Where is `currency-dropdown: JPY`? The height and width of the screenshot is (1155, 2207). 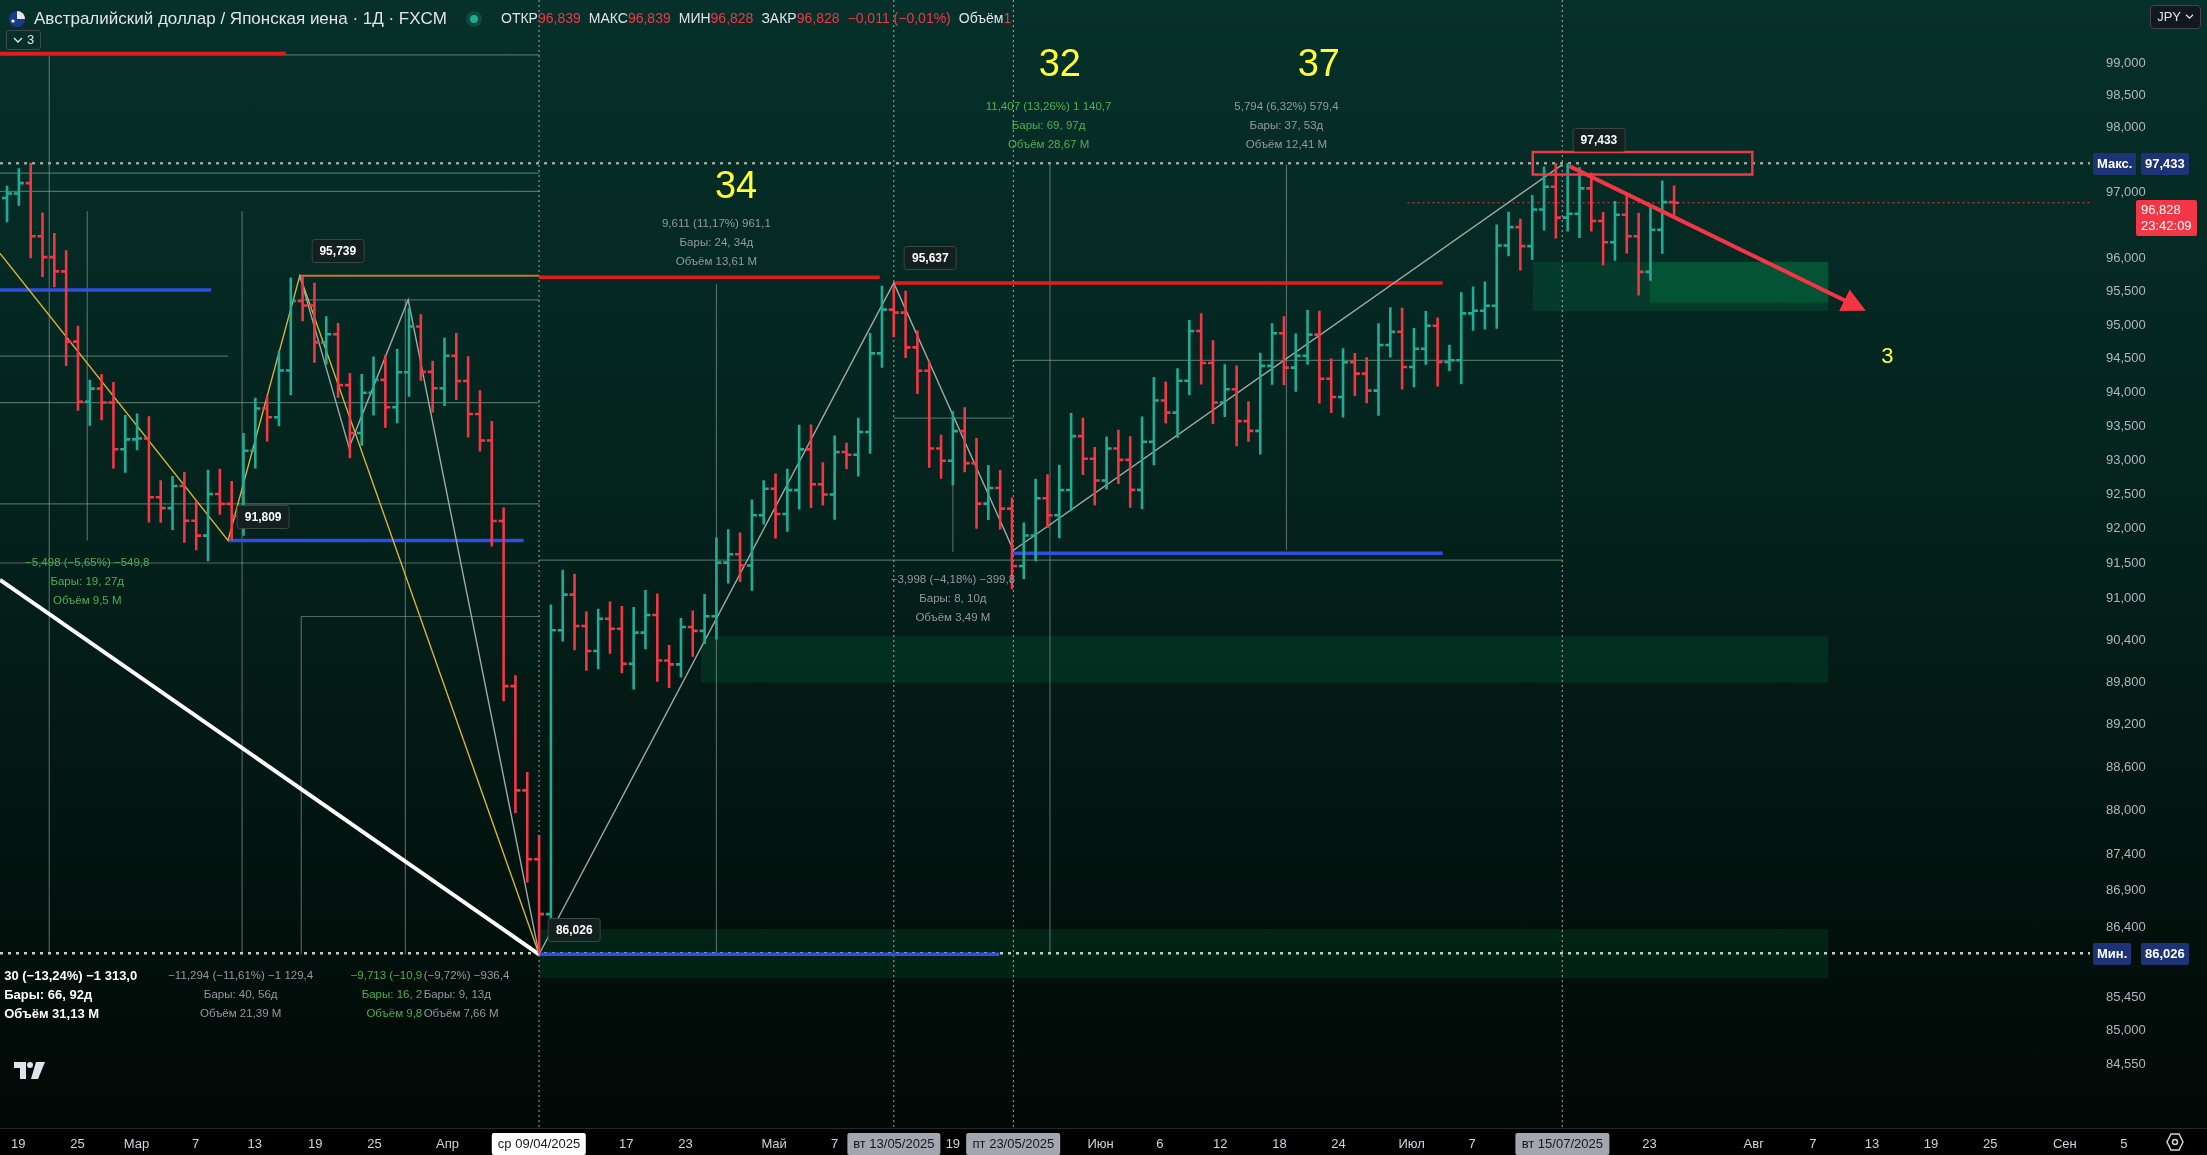
currency-dropdown: JPY is located at coordinates (2175, 17).